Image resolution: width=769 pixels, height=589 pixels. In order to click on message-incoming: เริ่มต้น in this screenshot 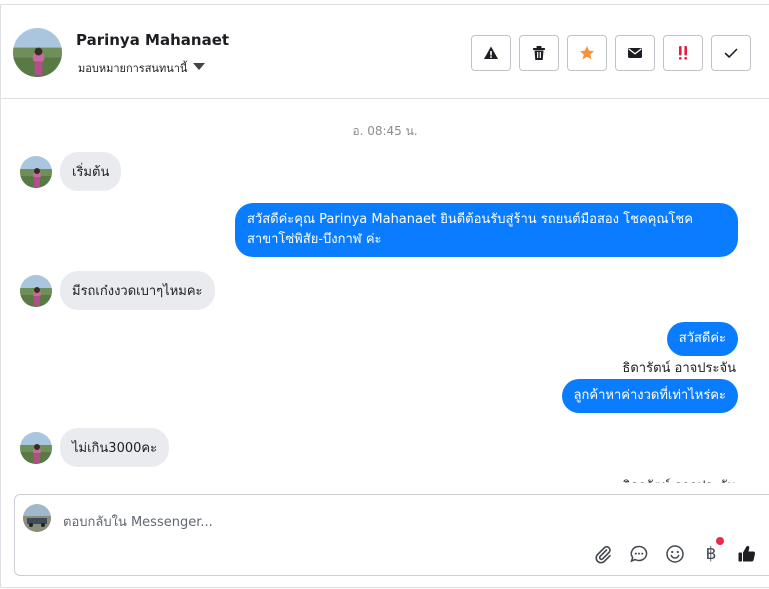, I will do `click(71, 171)`.